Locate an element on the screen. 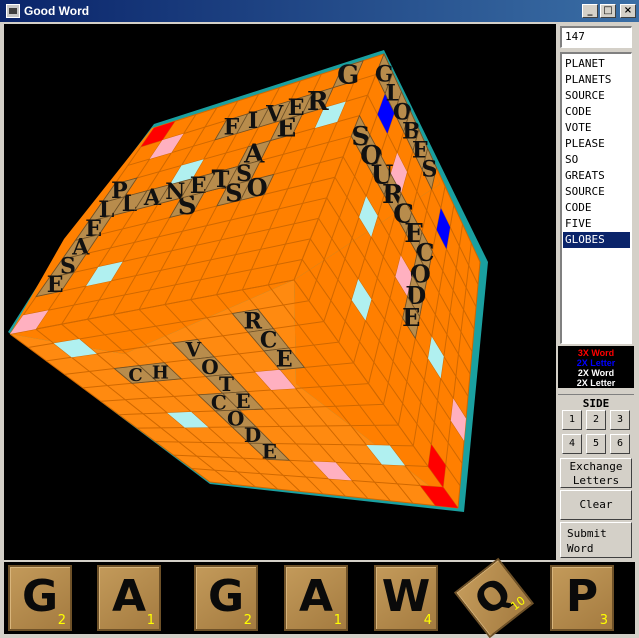  exchange-label-line2: Letters is located at coordinates (596, 480).